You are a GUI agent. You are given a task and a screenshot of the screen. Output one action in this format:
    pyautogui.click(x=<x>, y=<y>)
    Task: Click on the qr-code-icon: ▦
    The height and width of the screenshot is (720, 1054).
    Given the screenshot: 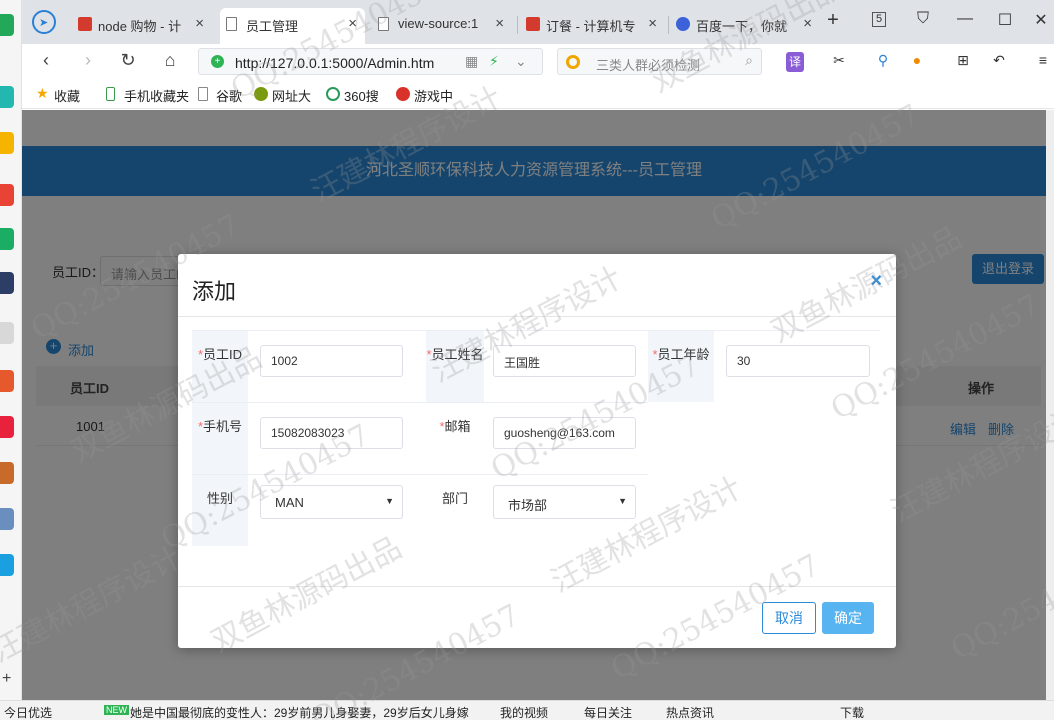 What is the action you would take?
    pyautogui.click(x=471, y=61)
    